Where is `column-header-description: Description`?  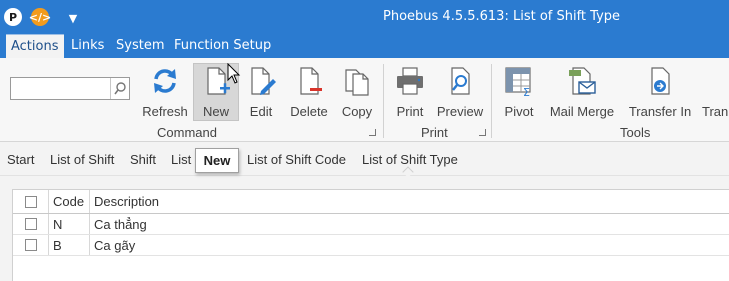
column-header-description: Description is located at coordinates (409, 201).